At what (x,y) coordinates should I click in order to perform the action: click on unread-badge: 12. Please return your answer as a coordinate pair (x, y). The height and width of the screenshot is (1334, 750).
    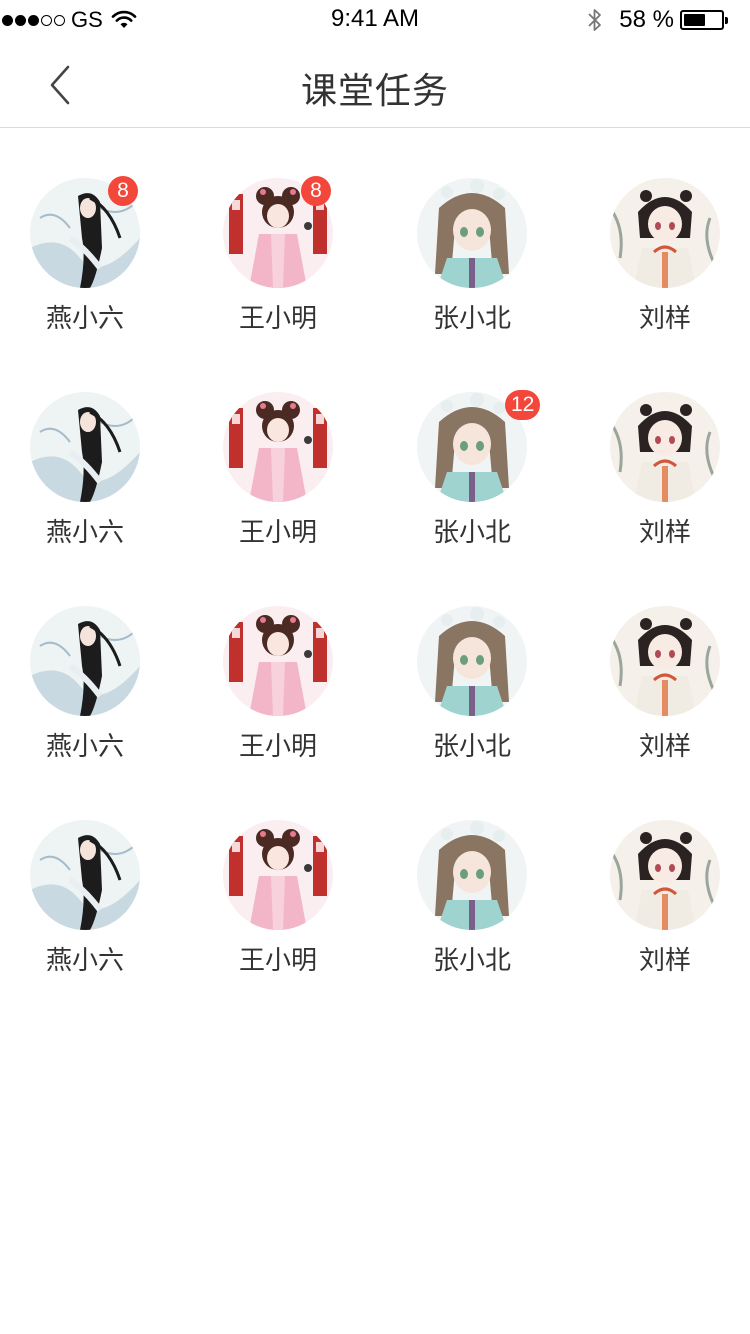
    Looking at the image, I should click on (523, 405).